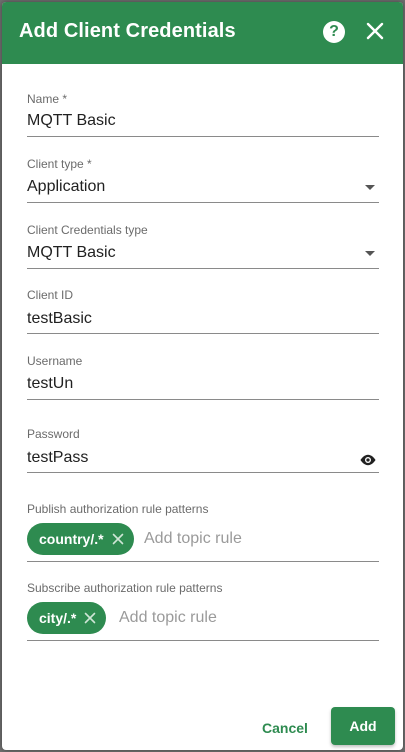  I want to click on cancel-button: Cancel, so click(285, 728).